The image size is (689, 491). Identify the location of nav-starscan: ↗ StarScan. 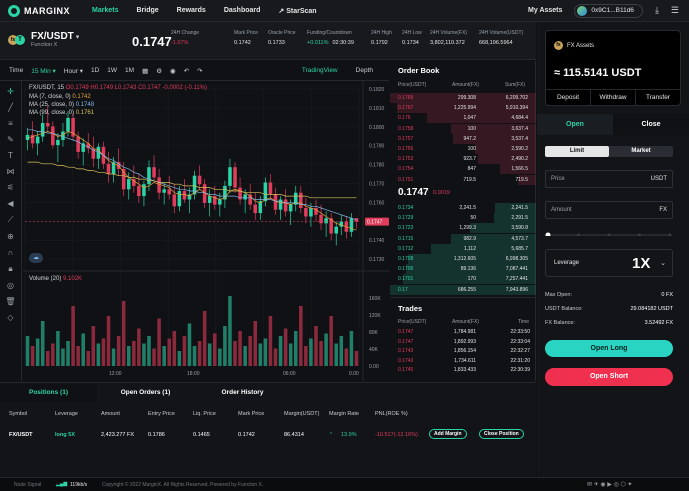
(297, 11).